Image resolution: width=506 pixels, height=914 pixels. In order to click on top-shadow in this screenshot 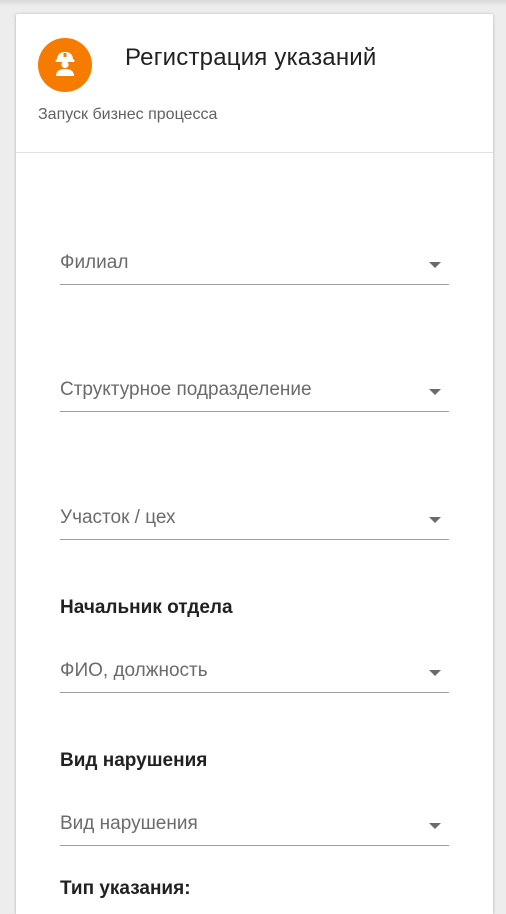, I will do `click(253, 3)`.